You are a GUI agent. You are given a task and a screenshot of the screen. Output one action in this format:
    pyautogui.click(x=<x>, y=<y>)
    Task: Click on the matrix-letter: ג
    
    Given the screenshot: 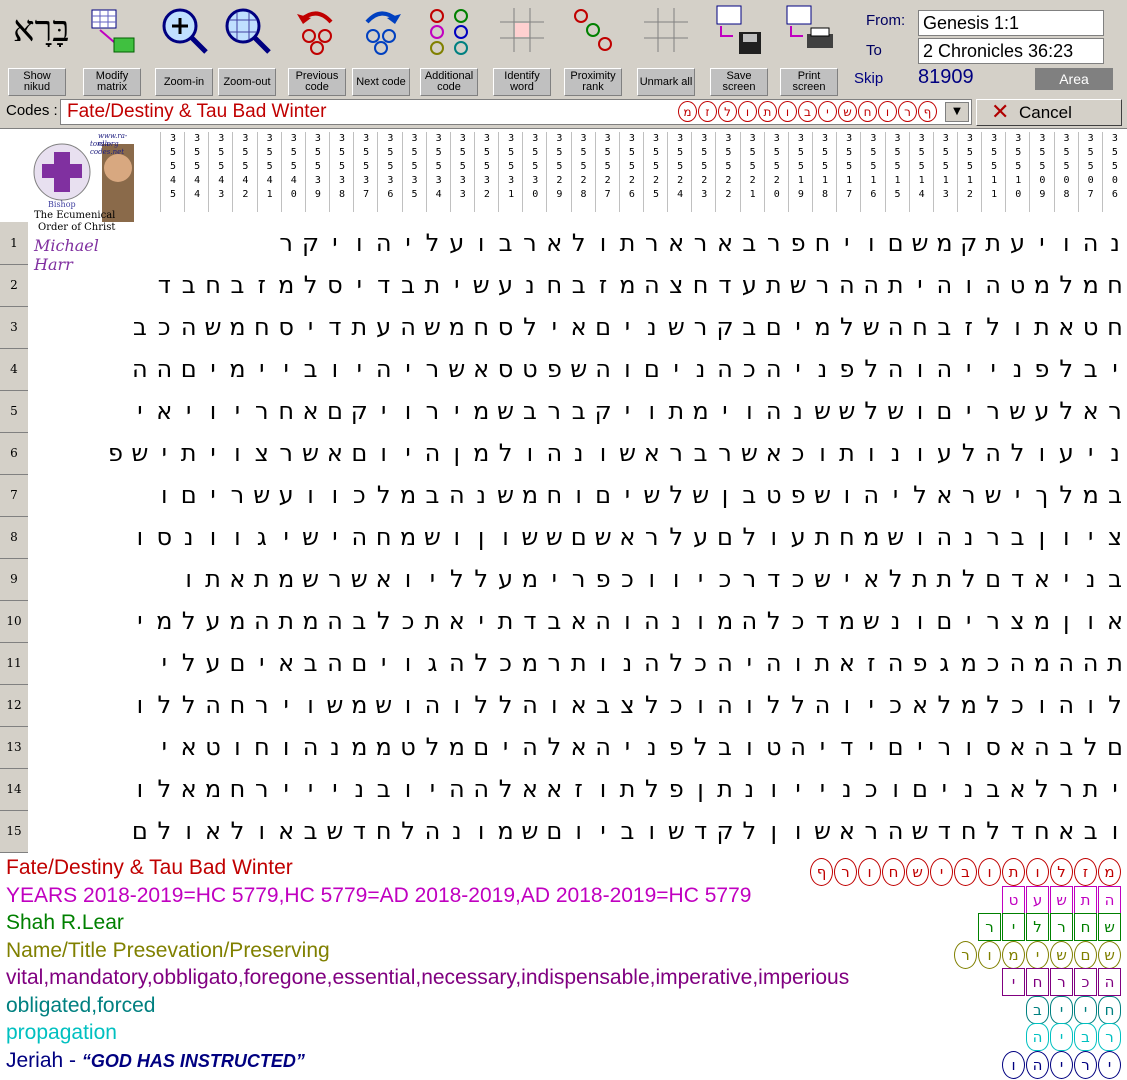 What is the action you would take?
    pyautogui.click(x=262, y=537)
    